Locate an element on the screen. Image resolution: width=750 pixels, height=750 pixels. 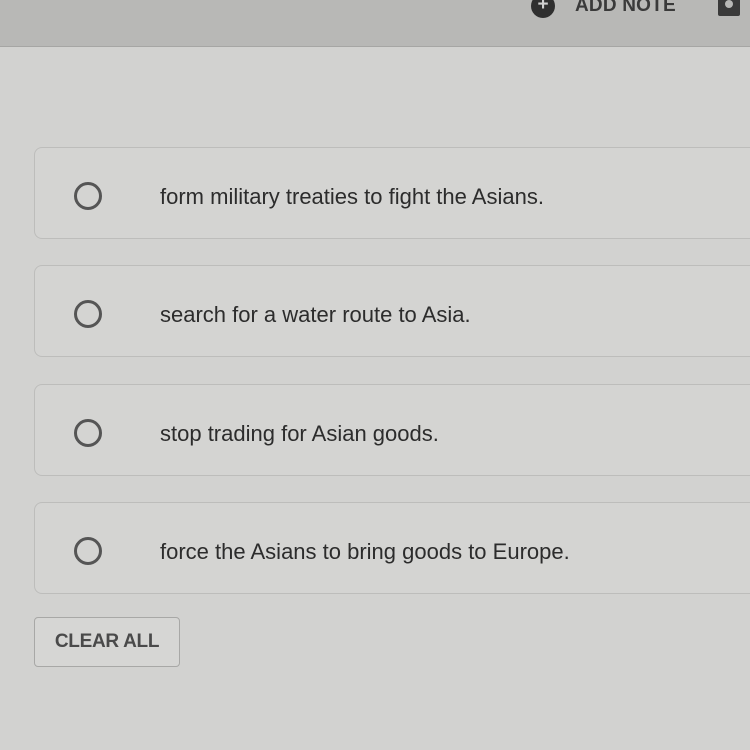
note-icon is located at coordinates (729, 8).